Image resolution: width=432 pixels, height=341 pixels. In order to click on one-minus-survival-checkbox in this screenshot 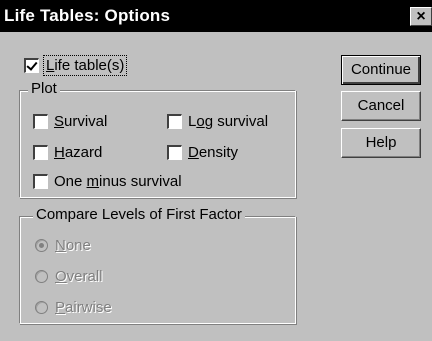, I will do `click(40, 181)`.